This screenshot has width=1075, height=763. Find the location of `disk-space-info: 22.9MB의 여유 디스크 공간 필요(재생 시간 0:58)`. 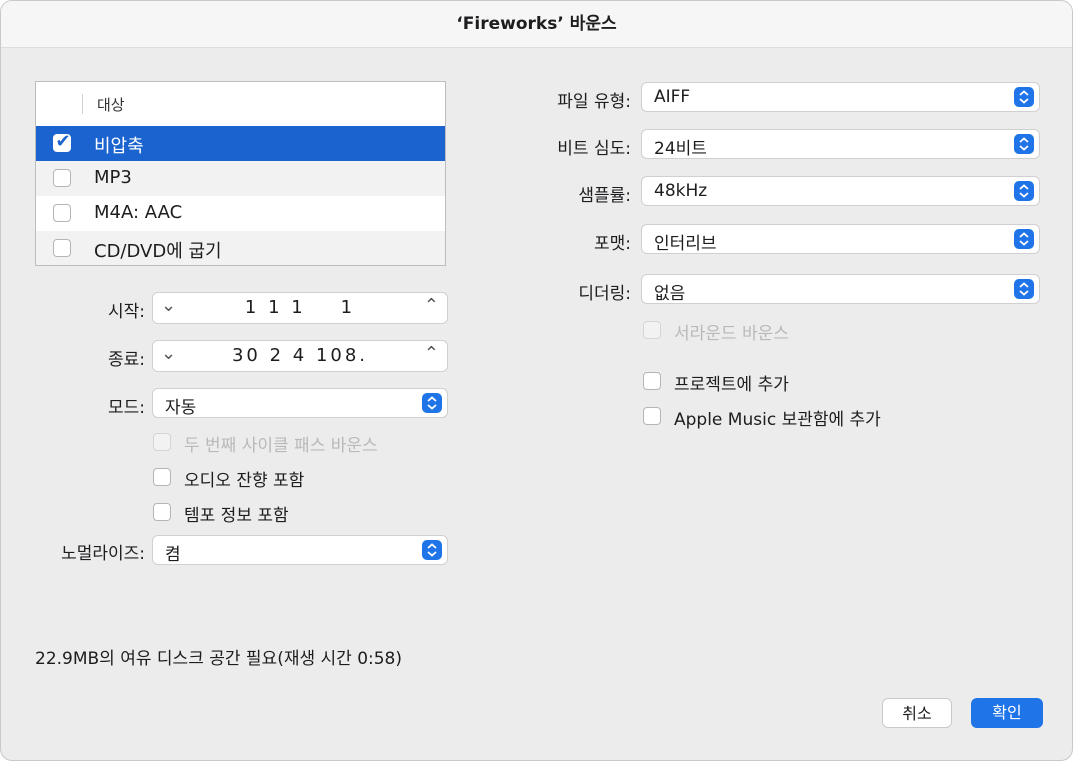

disk-space-info: 22.9MB의 여유 디스크 공간 필요(재생 시간 0:58) is located at coordinates (219, 659).